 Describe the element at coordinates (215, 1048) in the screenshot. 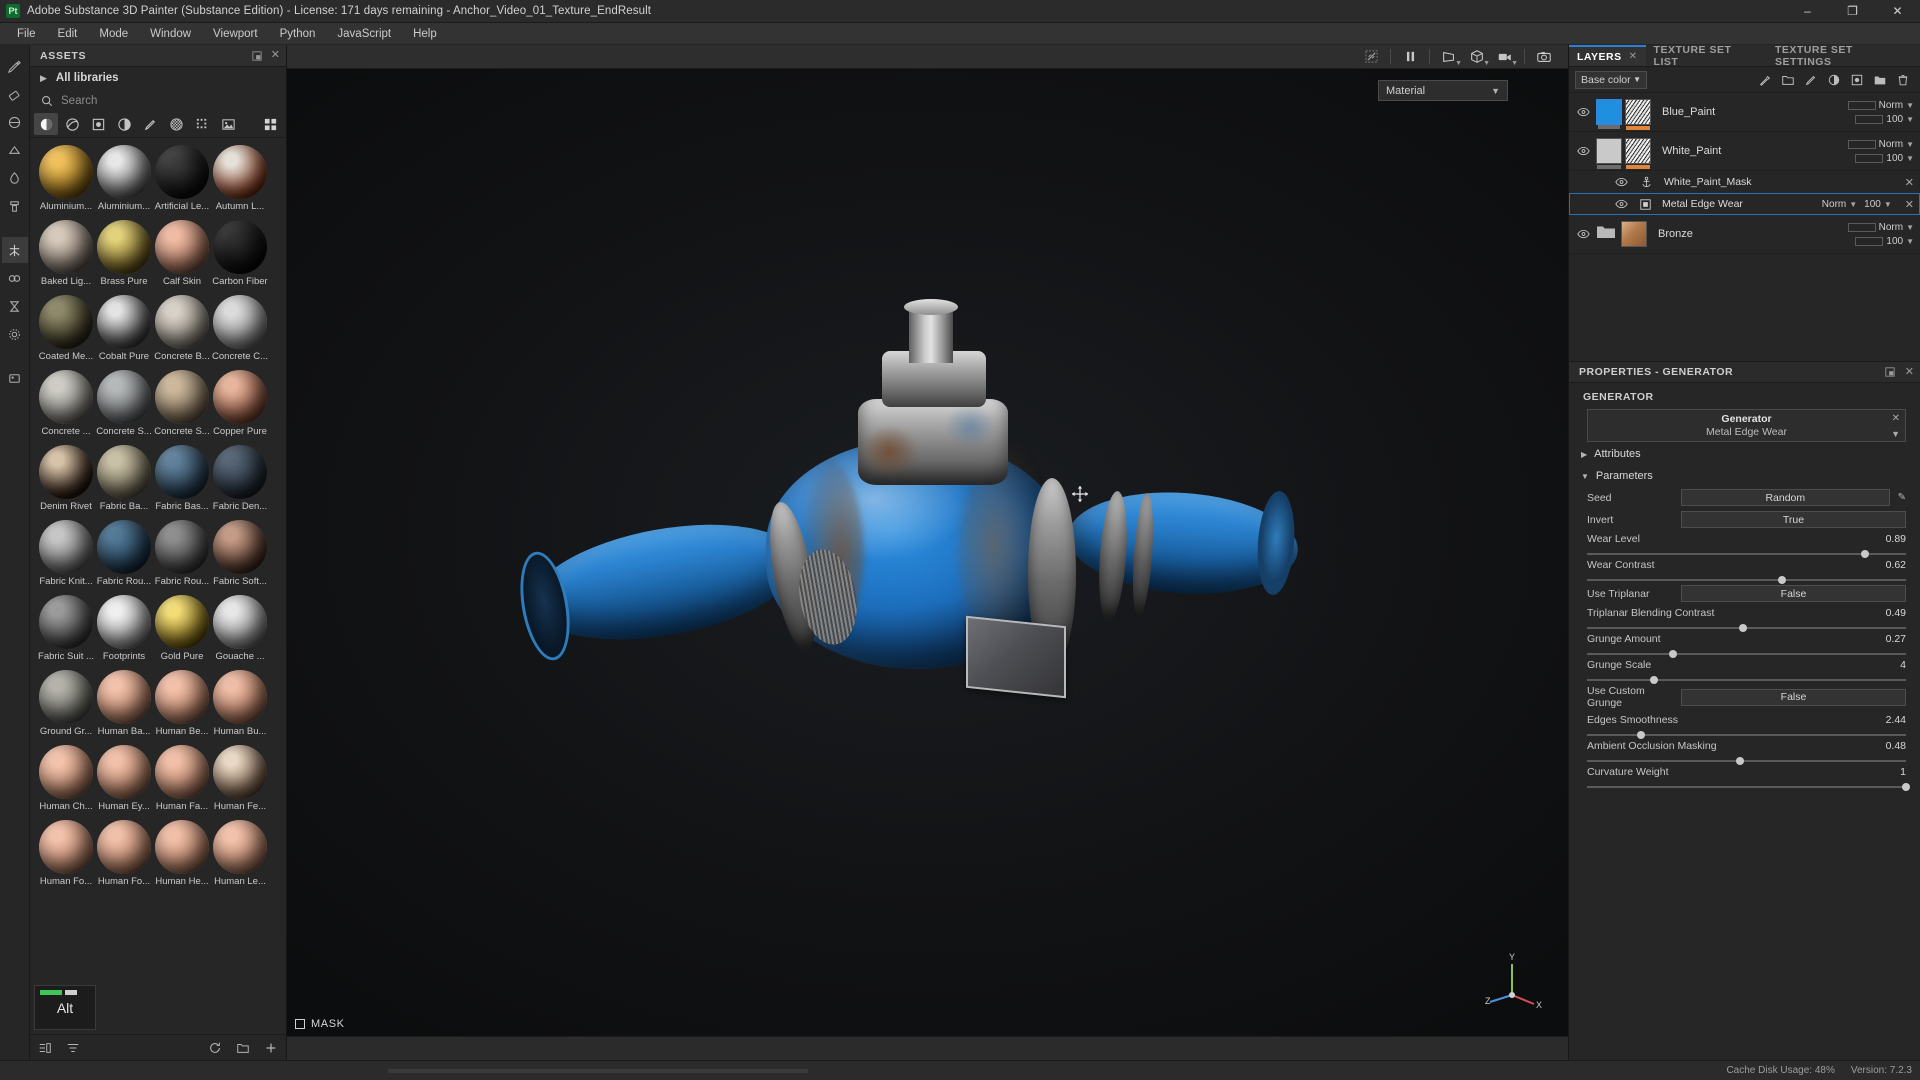

I see `refresh-icon` at that location.